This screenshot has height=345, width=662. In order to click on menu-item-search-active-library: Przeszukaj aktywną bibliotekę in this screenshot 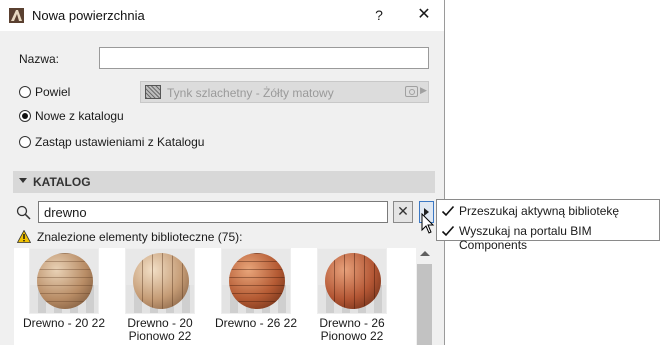, I will do `click(548, 211)`.